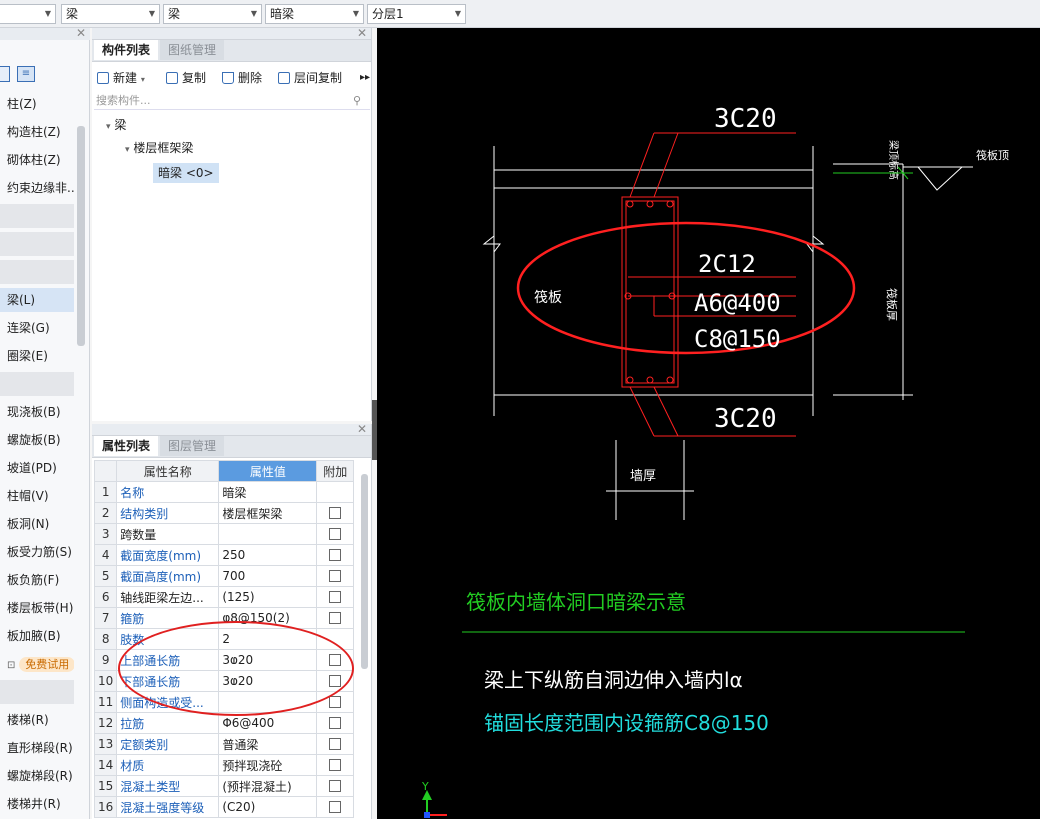  Describe the element at coordinates (159, 148) in the screenshot. I see `tree-child: ▾ 楼层框架梁` at that location.